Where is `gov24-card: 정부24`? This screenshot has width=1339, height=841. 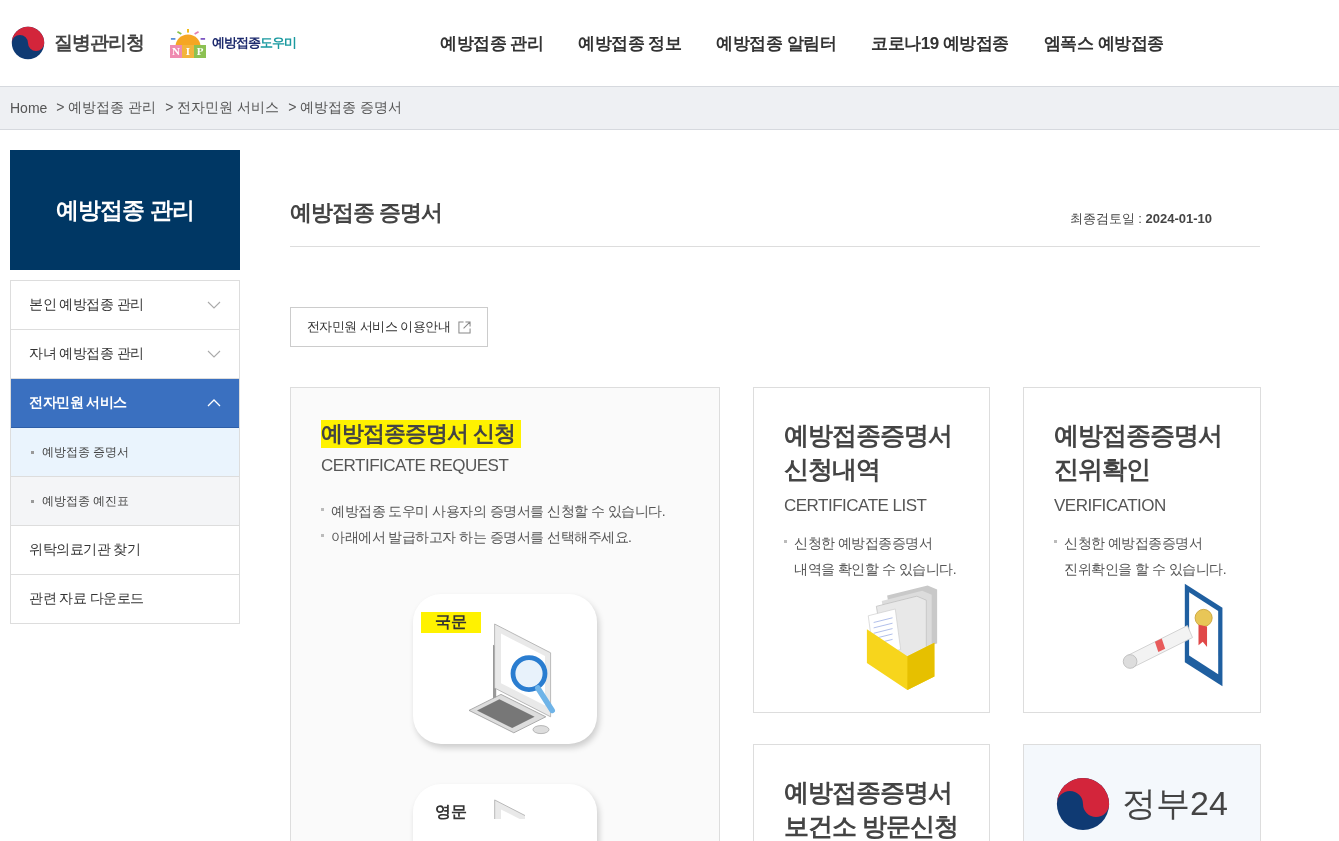 gov24-card: 정부24 is located at coordinates (1142, 792).